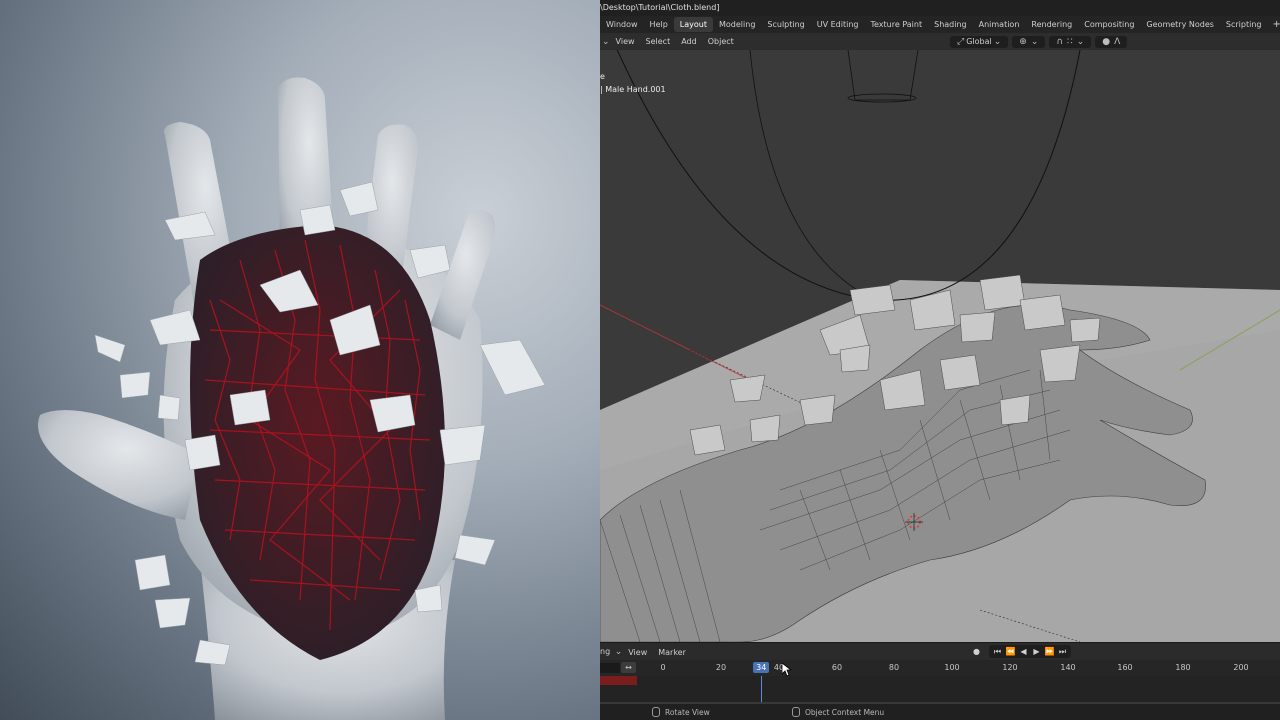  I want to click on resize-arrows-icon: ↔, so click(628, 667).